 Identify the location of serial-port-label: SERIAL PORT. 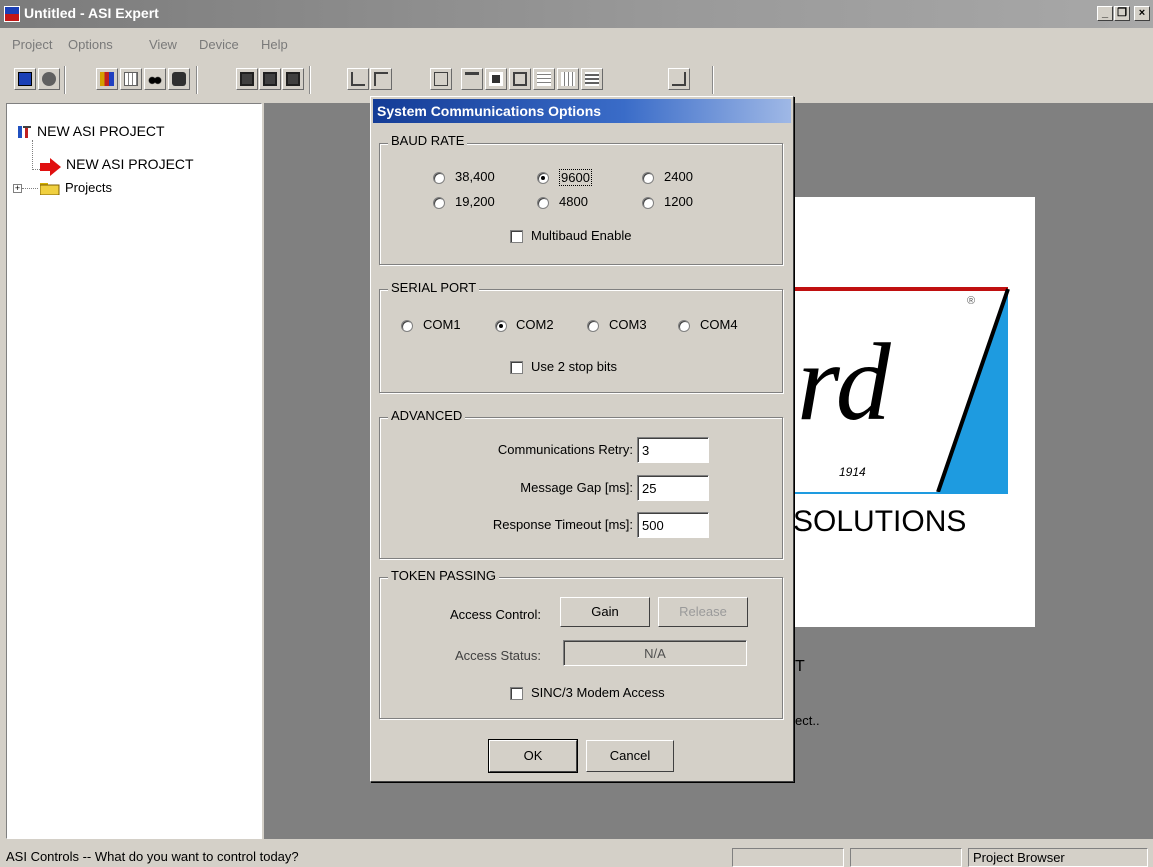
(434, 287).